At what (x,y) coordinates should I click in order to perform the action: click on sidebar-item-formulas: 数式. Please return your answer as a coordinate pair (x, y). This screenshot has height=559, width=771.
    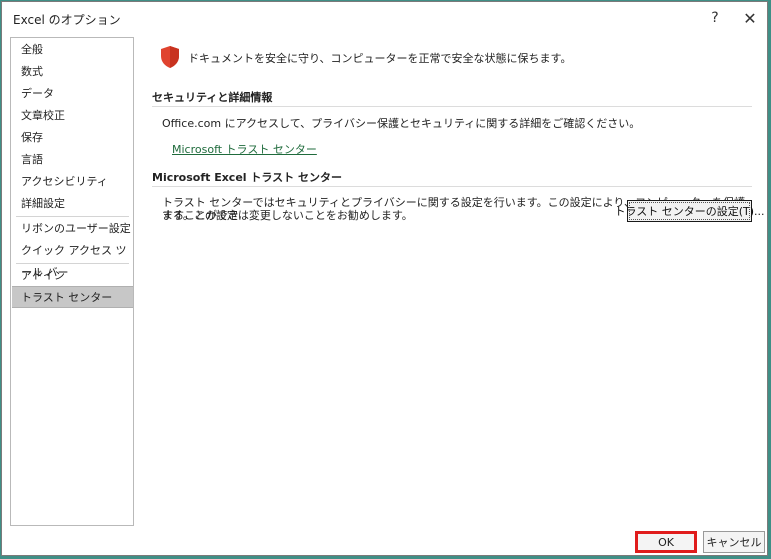
    Looking at the image, I should click on (72, 72).